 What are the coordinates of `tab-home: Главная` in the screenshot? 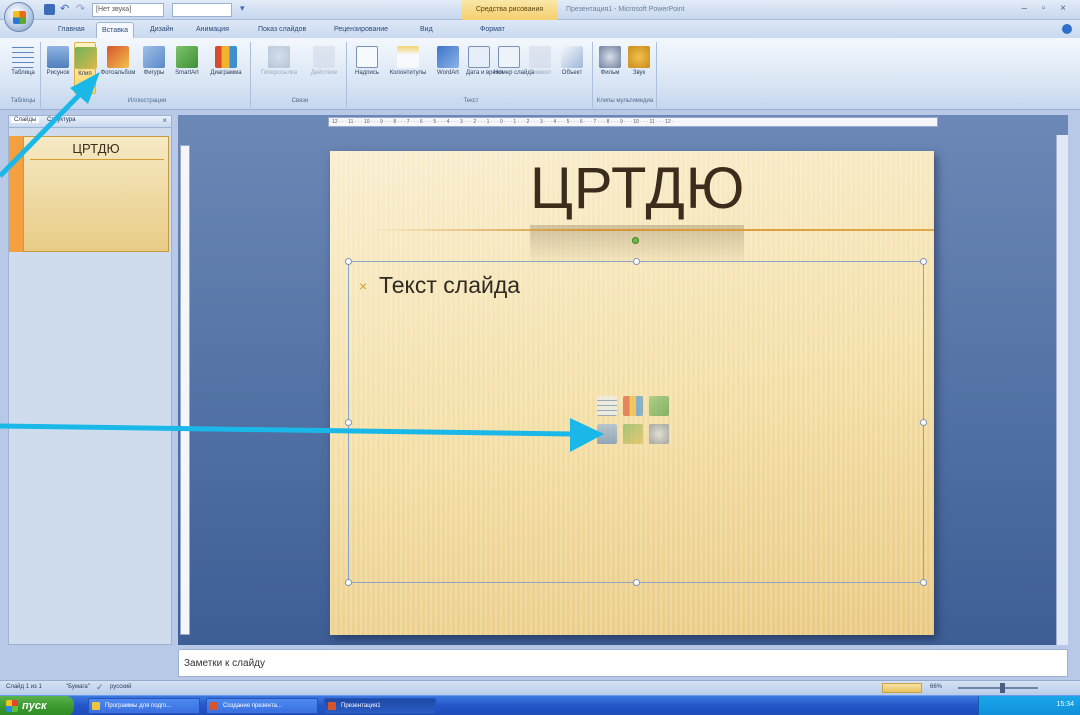 It's located at (71, 30).